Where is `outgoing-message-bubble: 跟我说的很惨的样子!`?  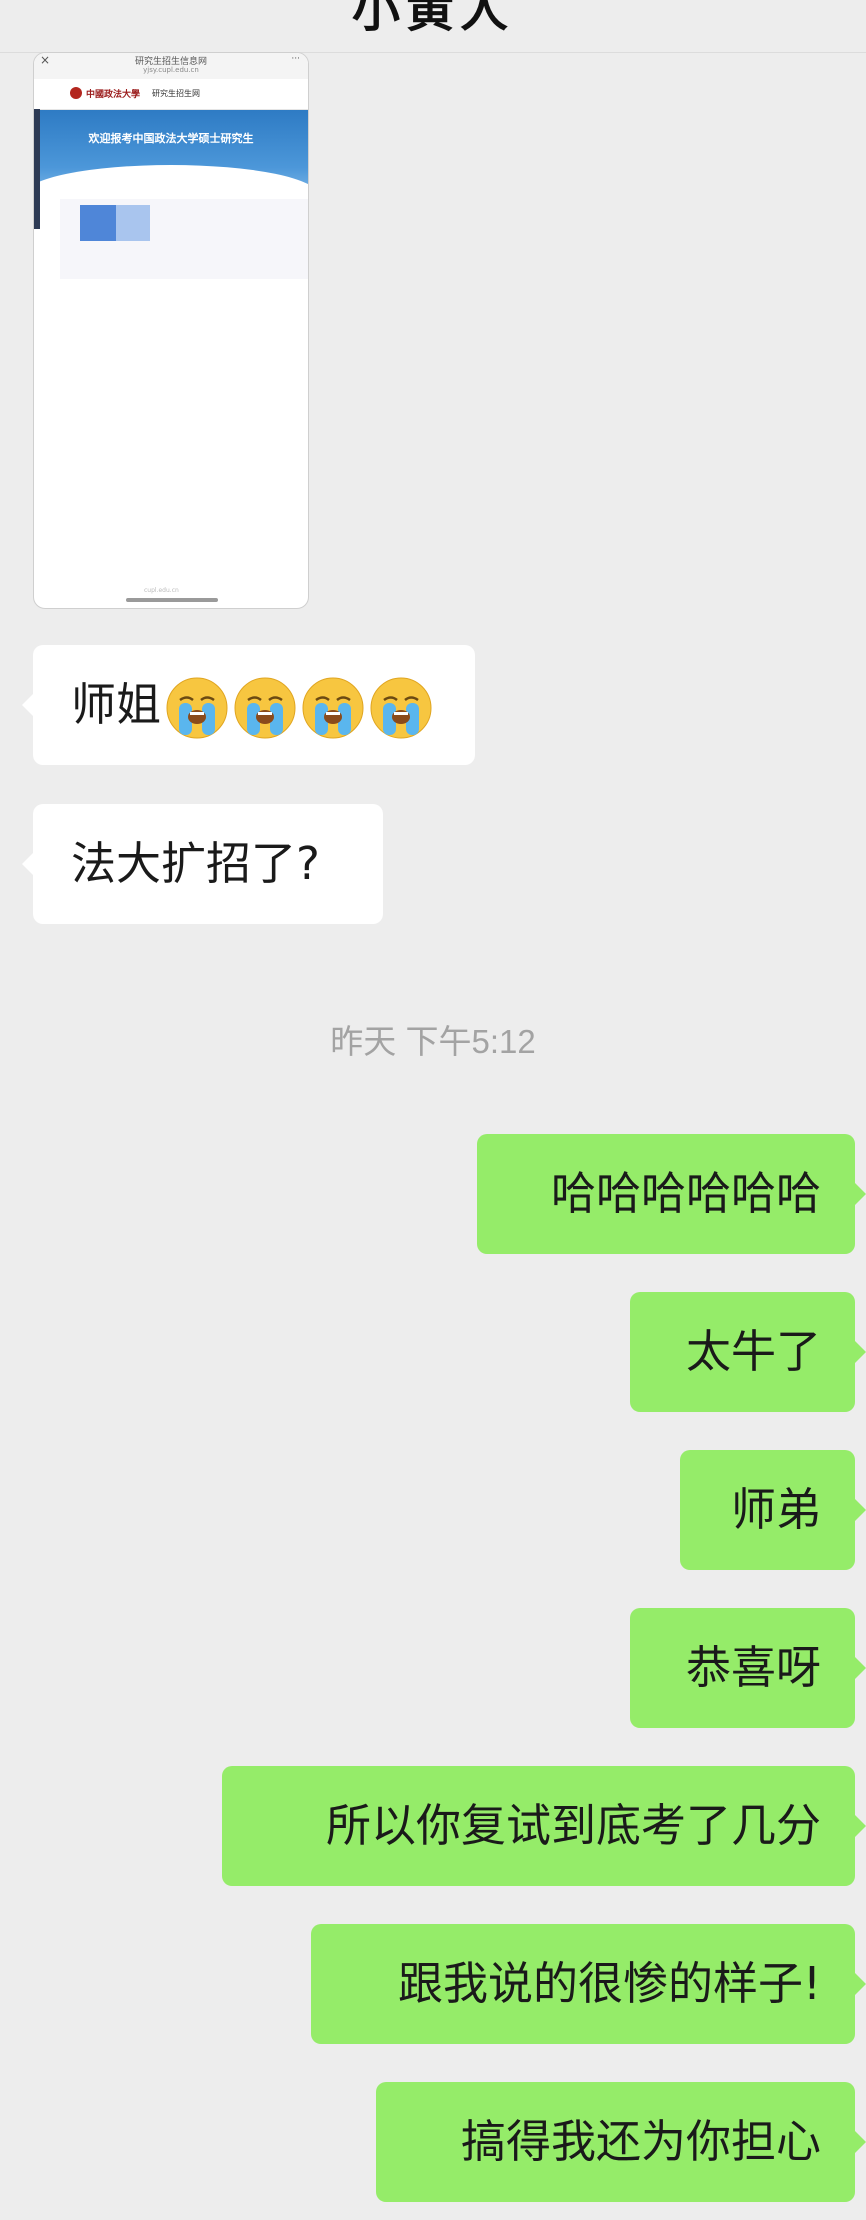
outgoing-message-bubble: 跟我说的很惨的样子! is located at coordinates (588, 1984).